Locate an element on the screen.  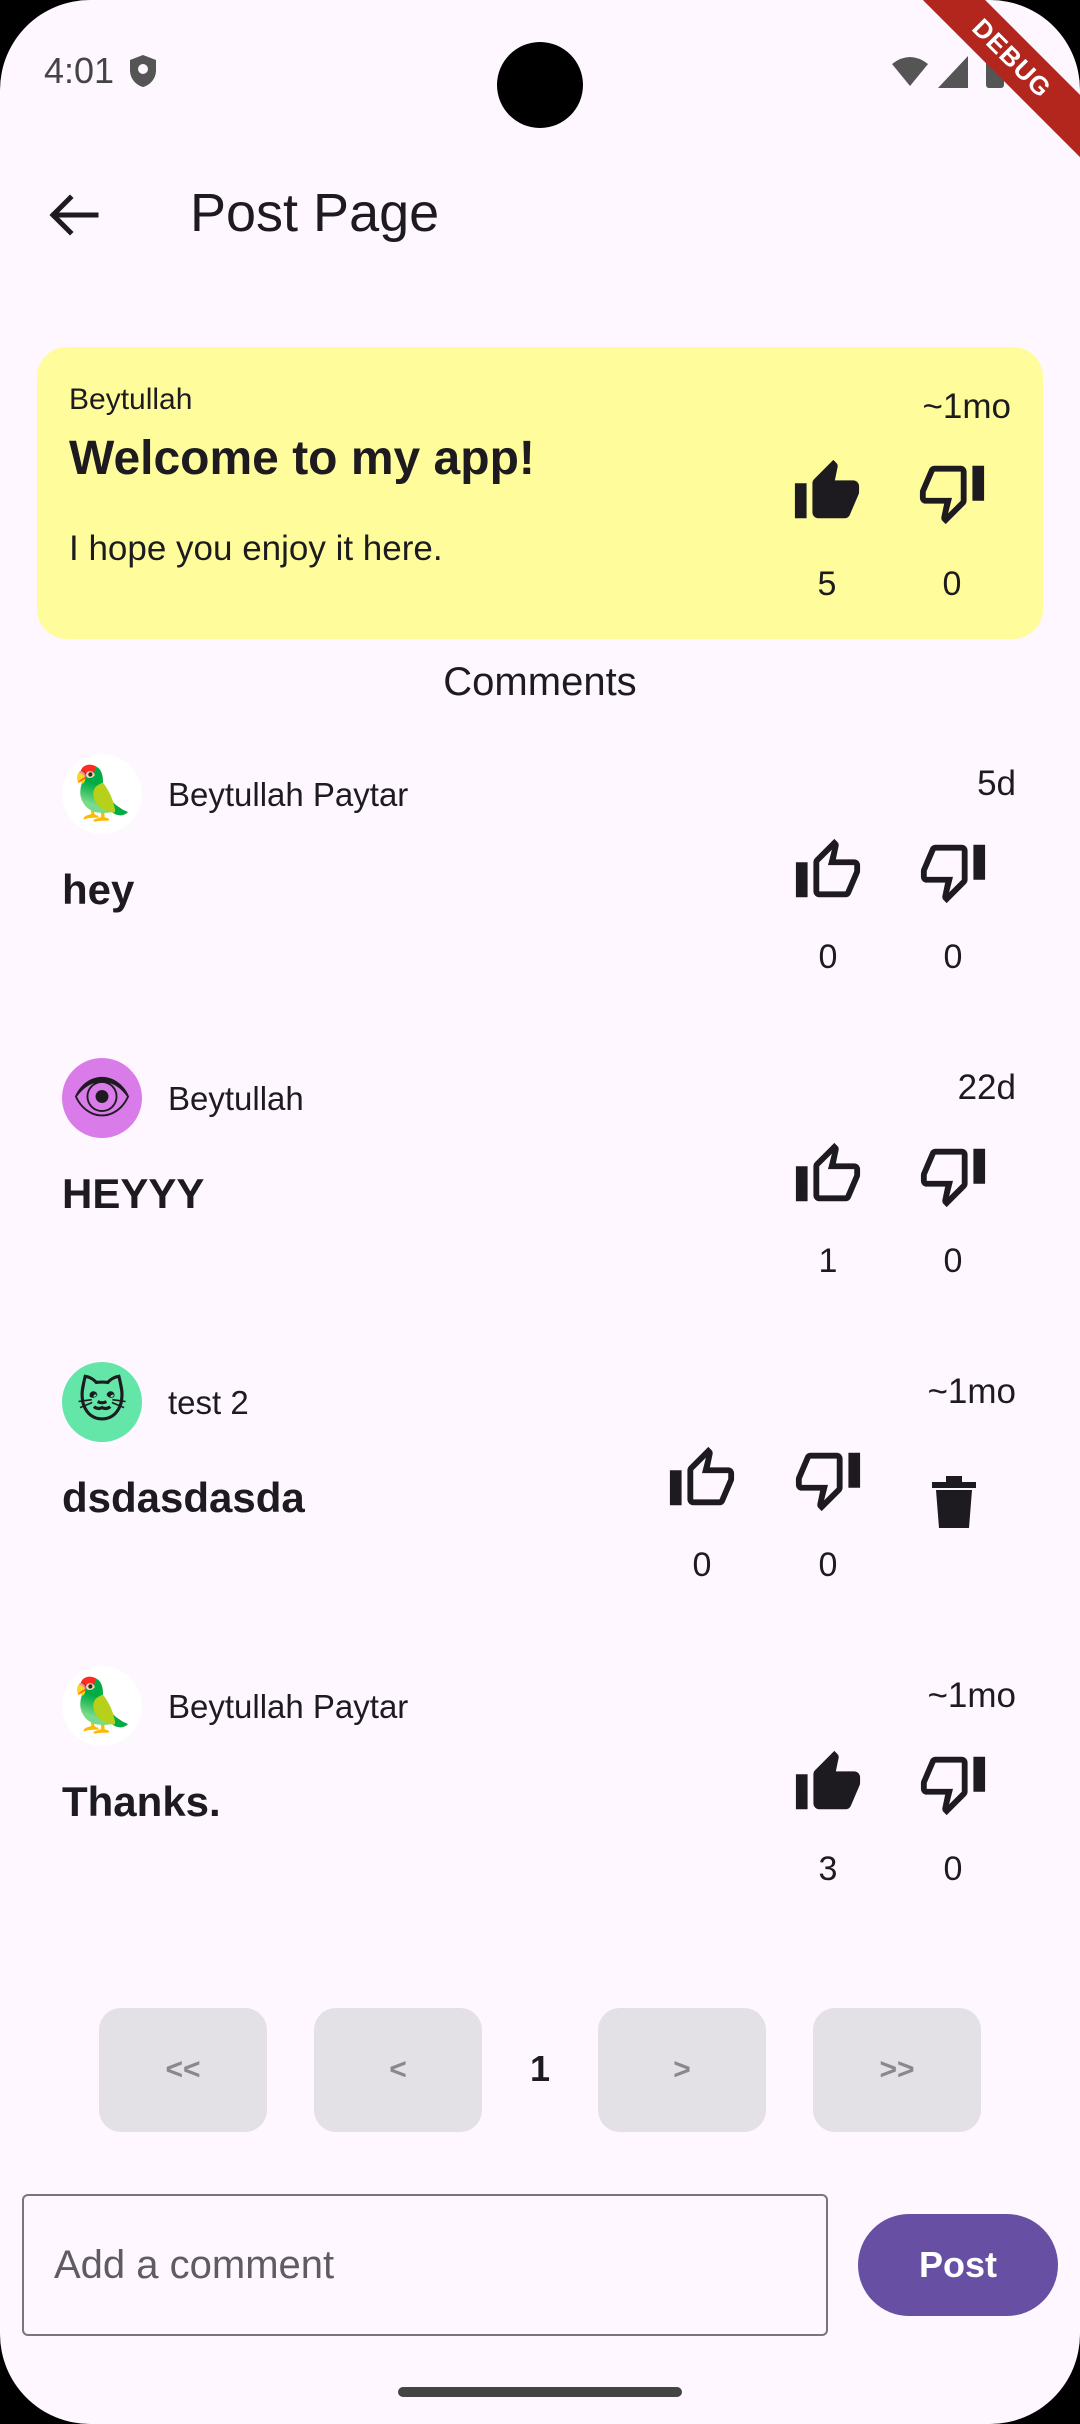
current-page: 1 is located at coordinates (540, 2068).